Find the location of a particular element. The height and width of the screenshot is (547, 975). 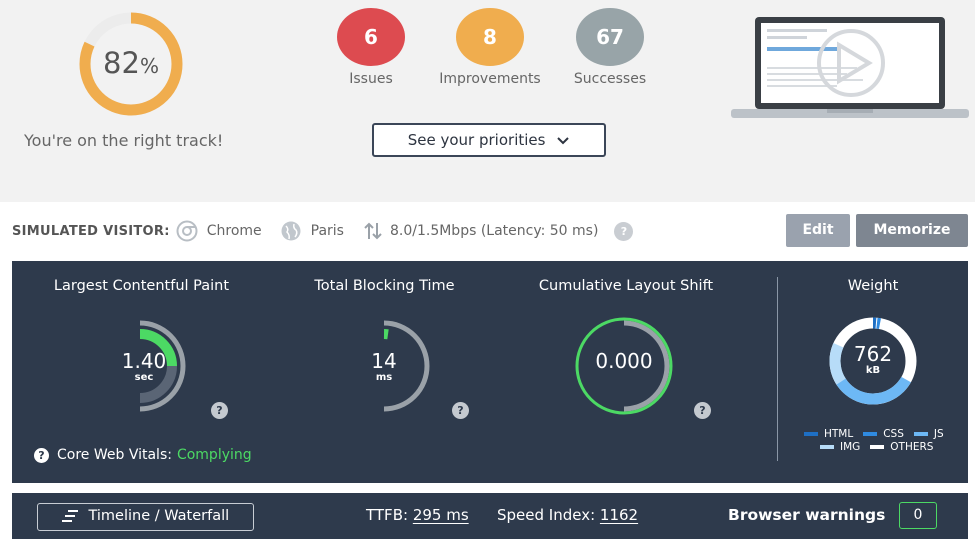

bandwidth-icon is located at coordinates (373, 231).